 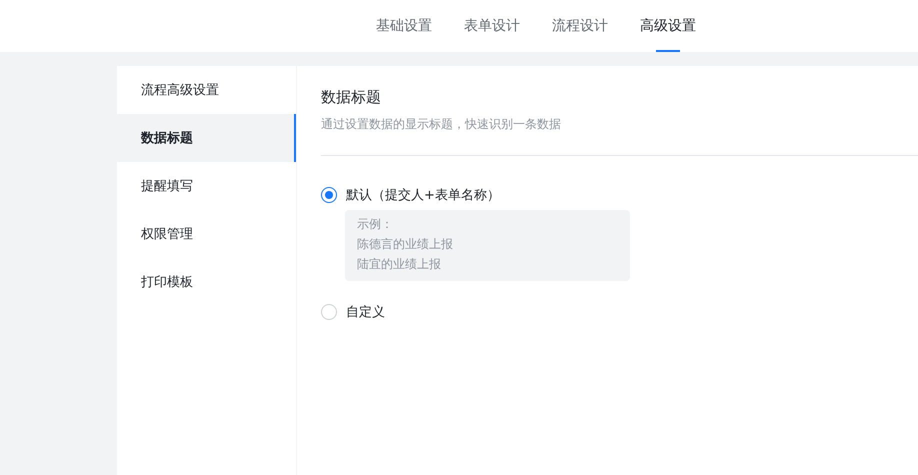 What do you see at coordinates (206, 138) in the screenshot?
I see `sidebar-item: 数据标题` at bounding box center [206, 138].